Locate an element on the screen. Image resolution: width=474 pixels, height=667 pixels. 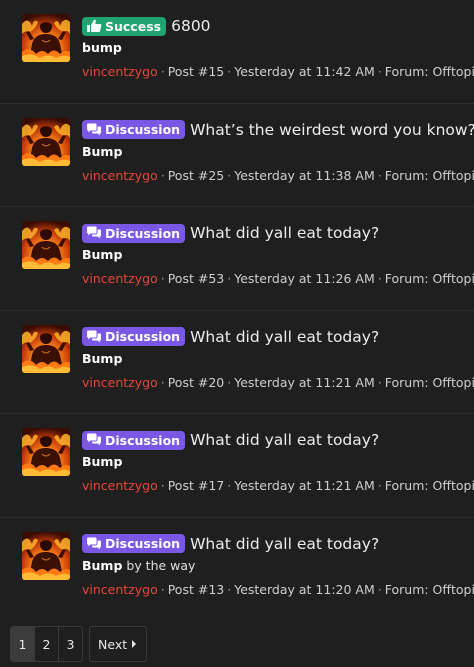
thread-title: 6800 is located at coordinates (190, 26).